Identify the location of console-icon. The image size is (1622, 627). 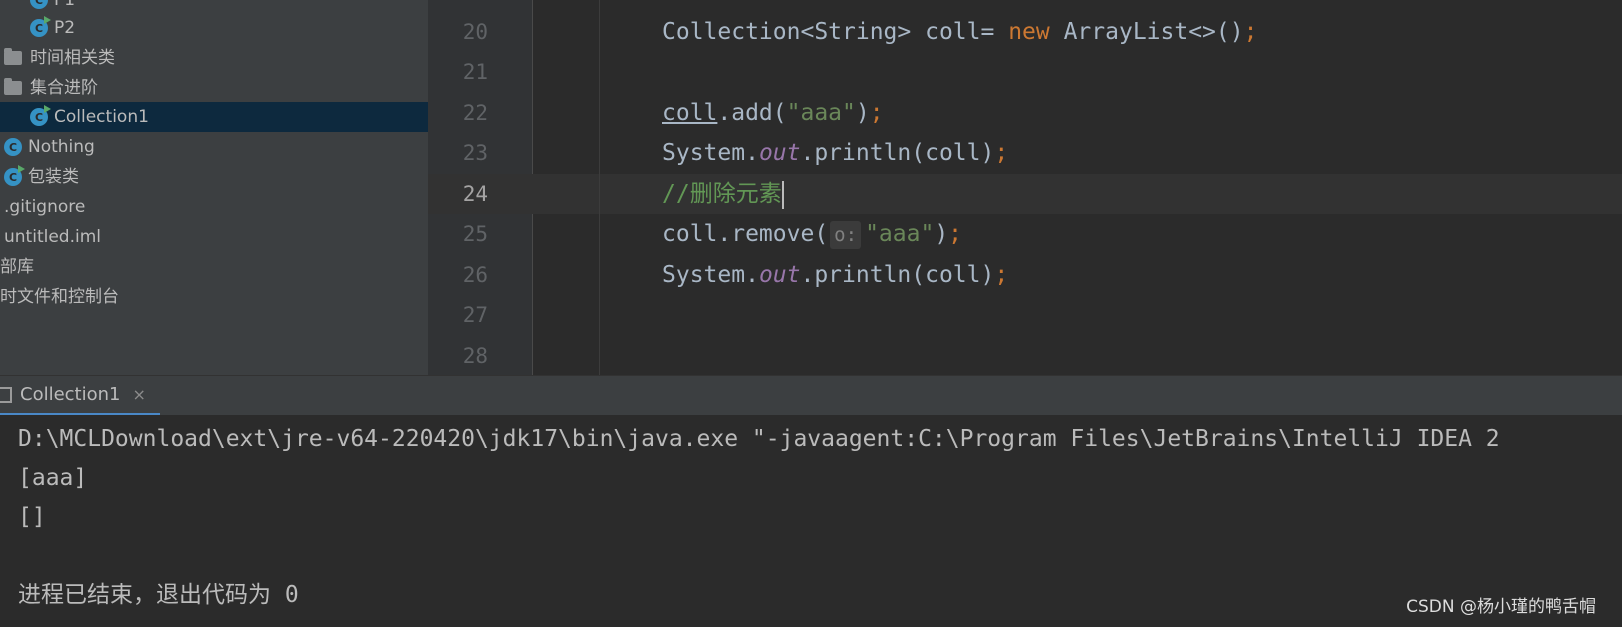
(6, 394).